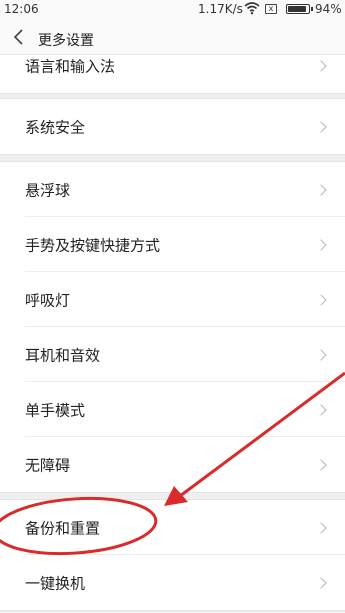 This screenshot has height=613, width=345. I want to click on settings-item-label: 无障碍, so click(48, 465).